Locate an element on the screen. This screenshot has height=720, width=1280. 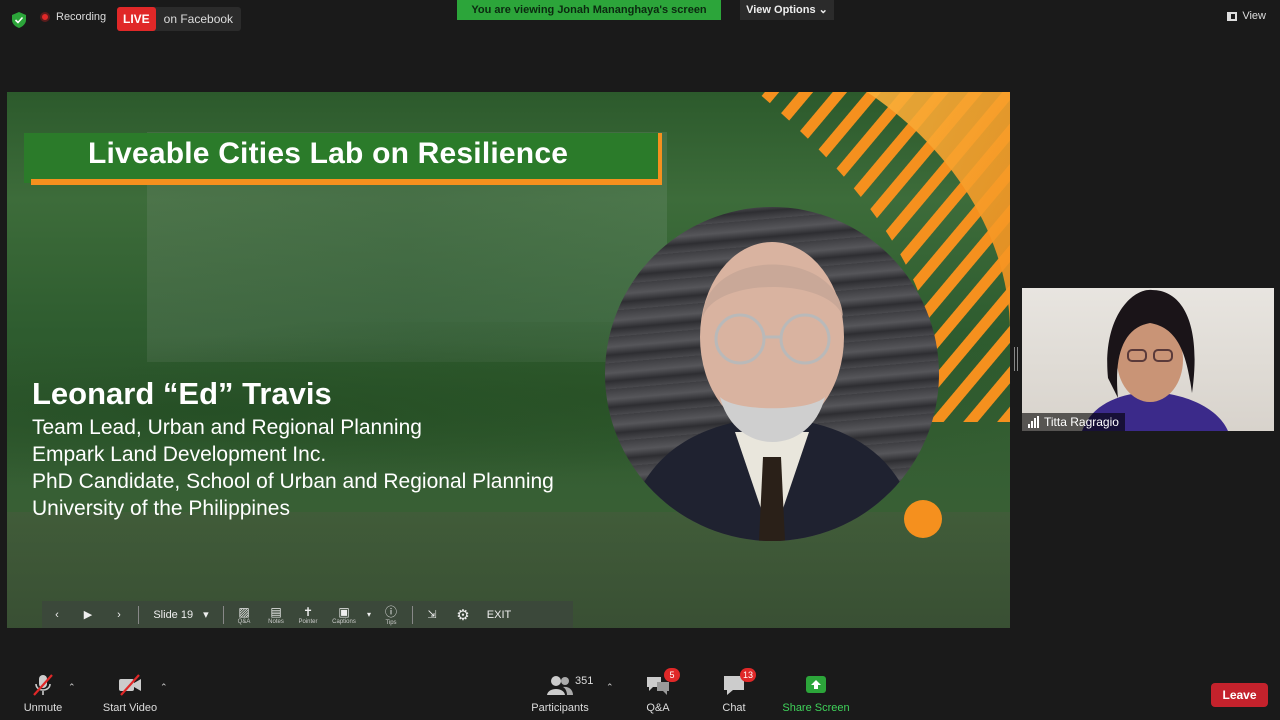
captions-icon: ▣ is located at coordinates (344, 611).